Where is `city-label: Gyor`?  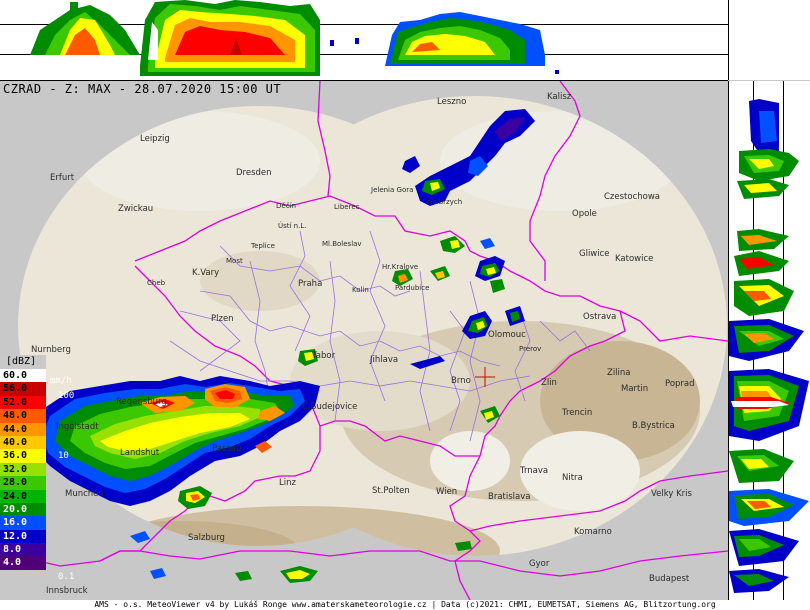
city-label: Gyor is located at coordinates (539, 564).